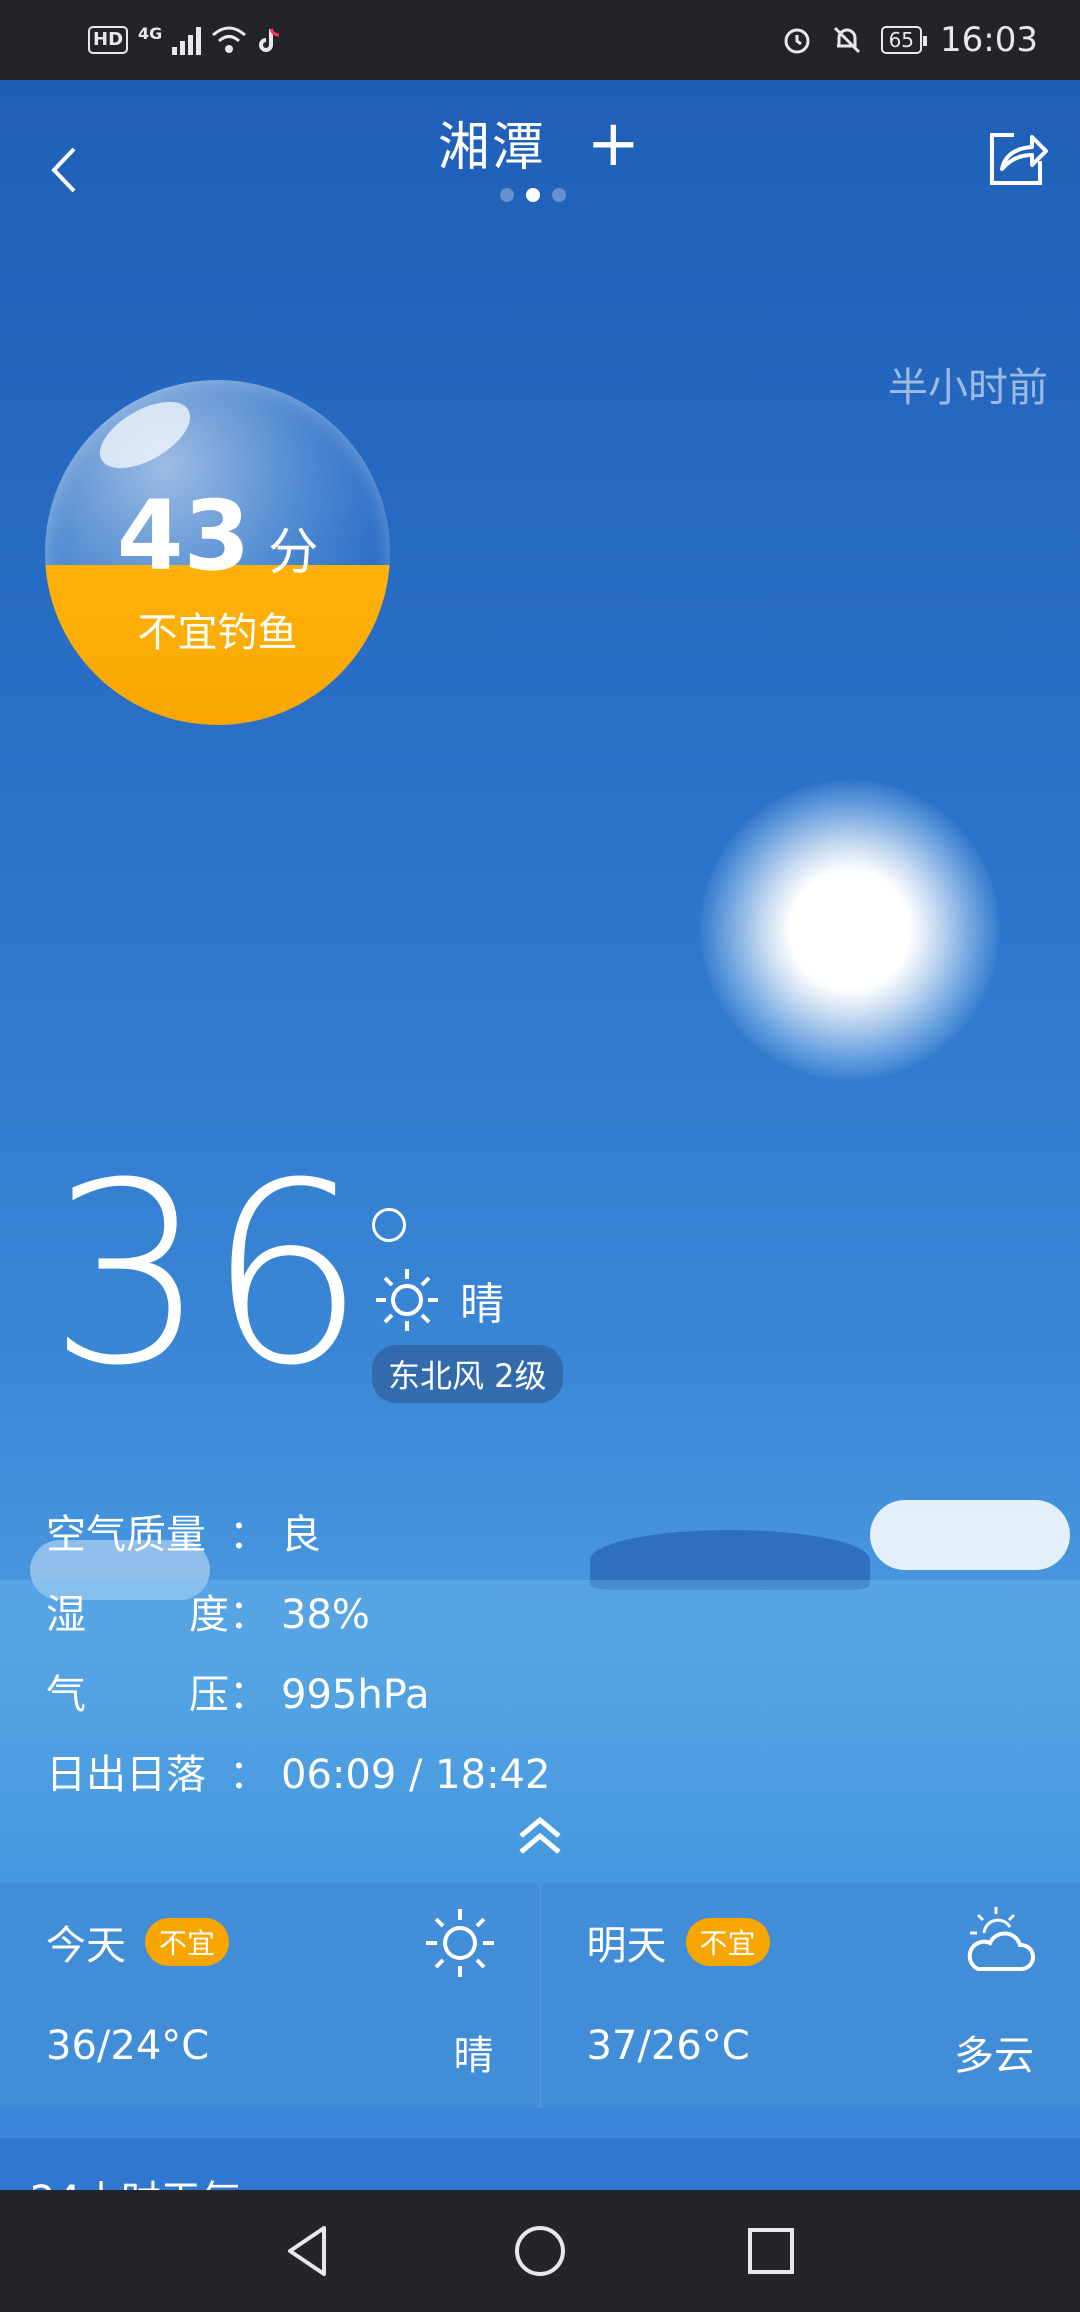  I want to click on forecast-day: 今天, so click(86, 1946).